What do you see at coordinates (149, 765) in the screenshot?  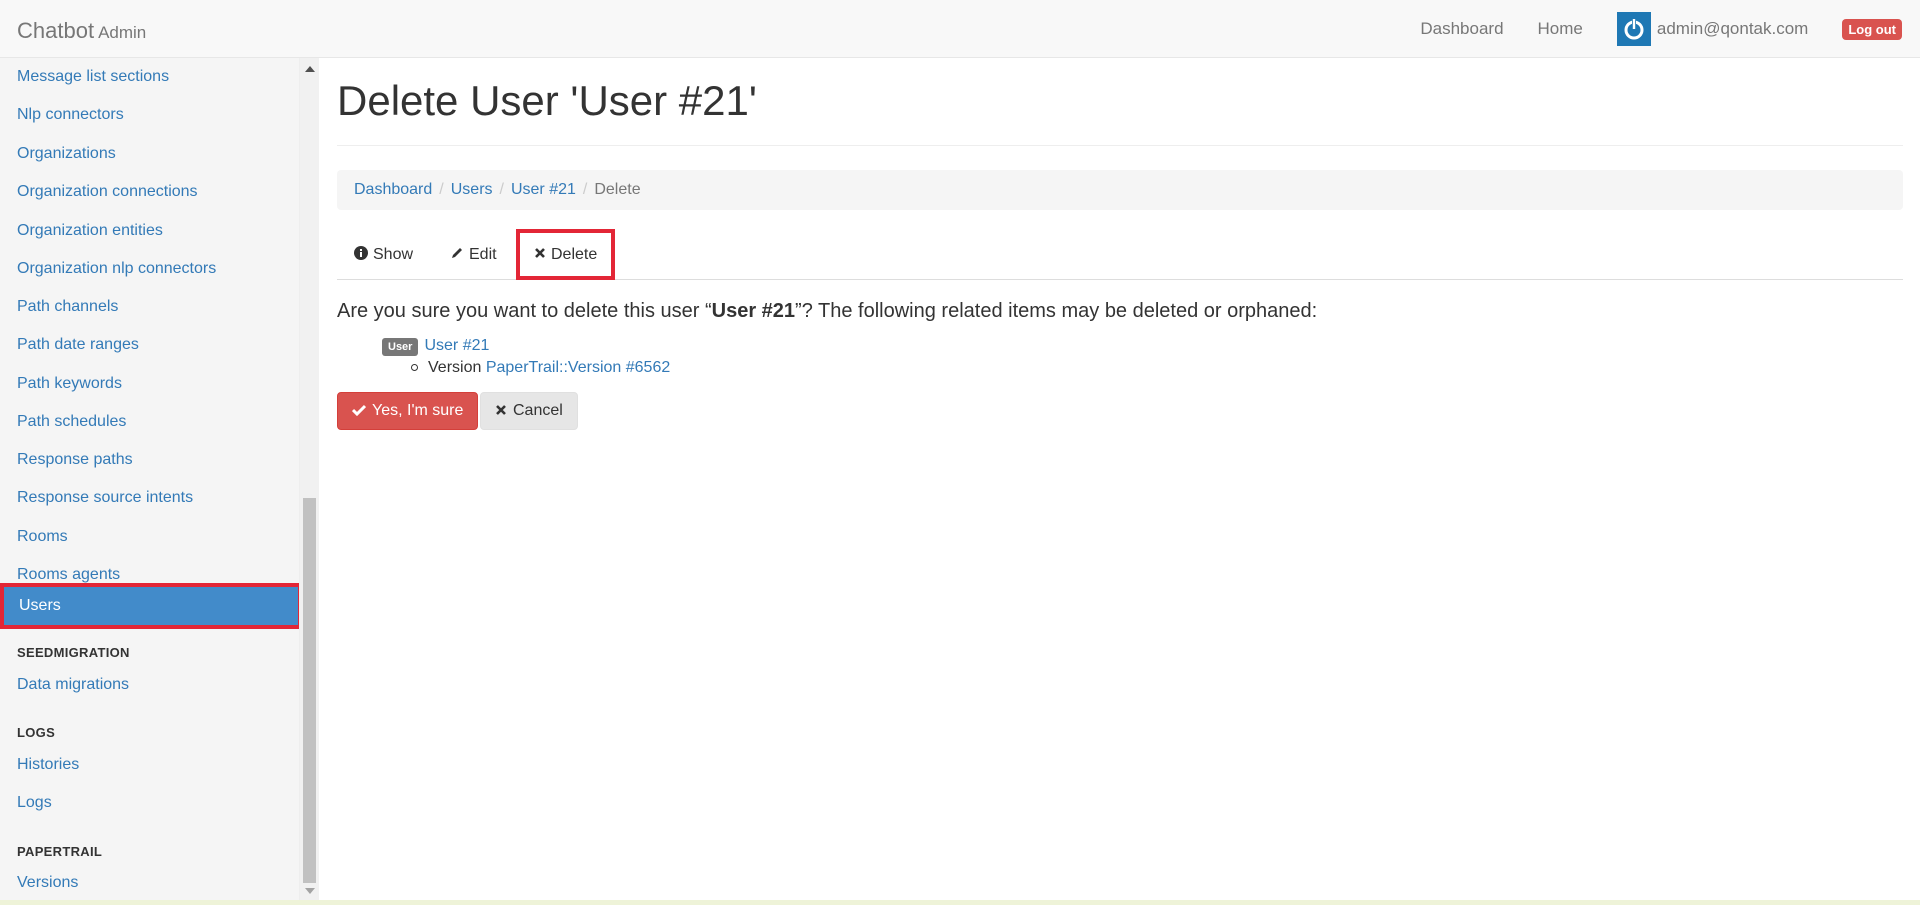 I see `sidebar-item-histories: Histories` at bounding box center [149, 765].